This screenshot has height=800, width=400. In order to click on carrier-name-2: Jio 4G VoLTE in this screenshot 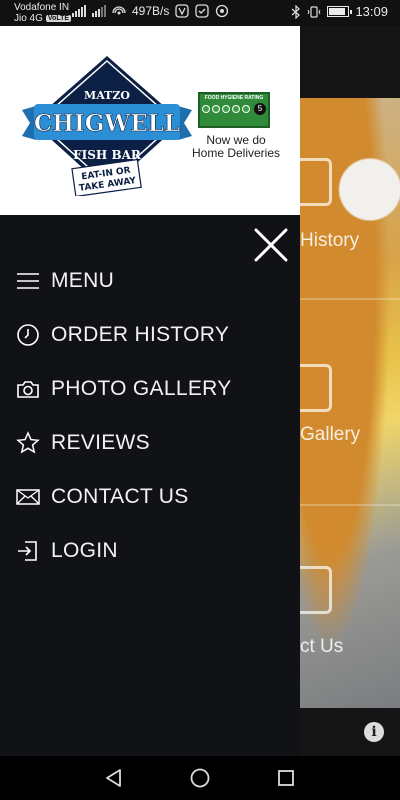, I will do `click(43, 18)`.